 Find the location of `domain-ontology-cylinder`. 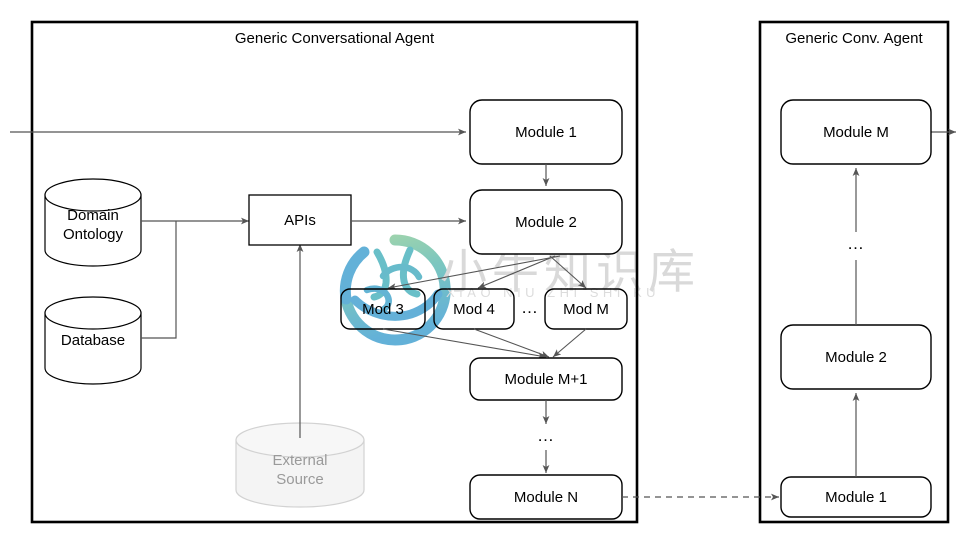

domain-ontology-cylinder is located at coordinates (93, 222).